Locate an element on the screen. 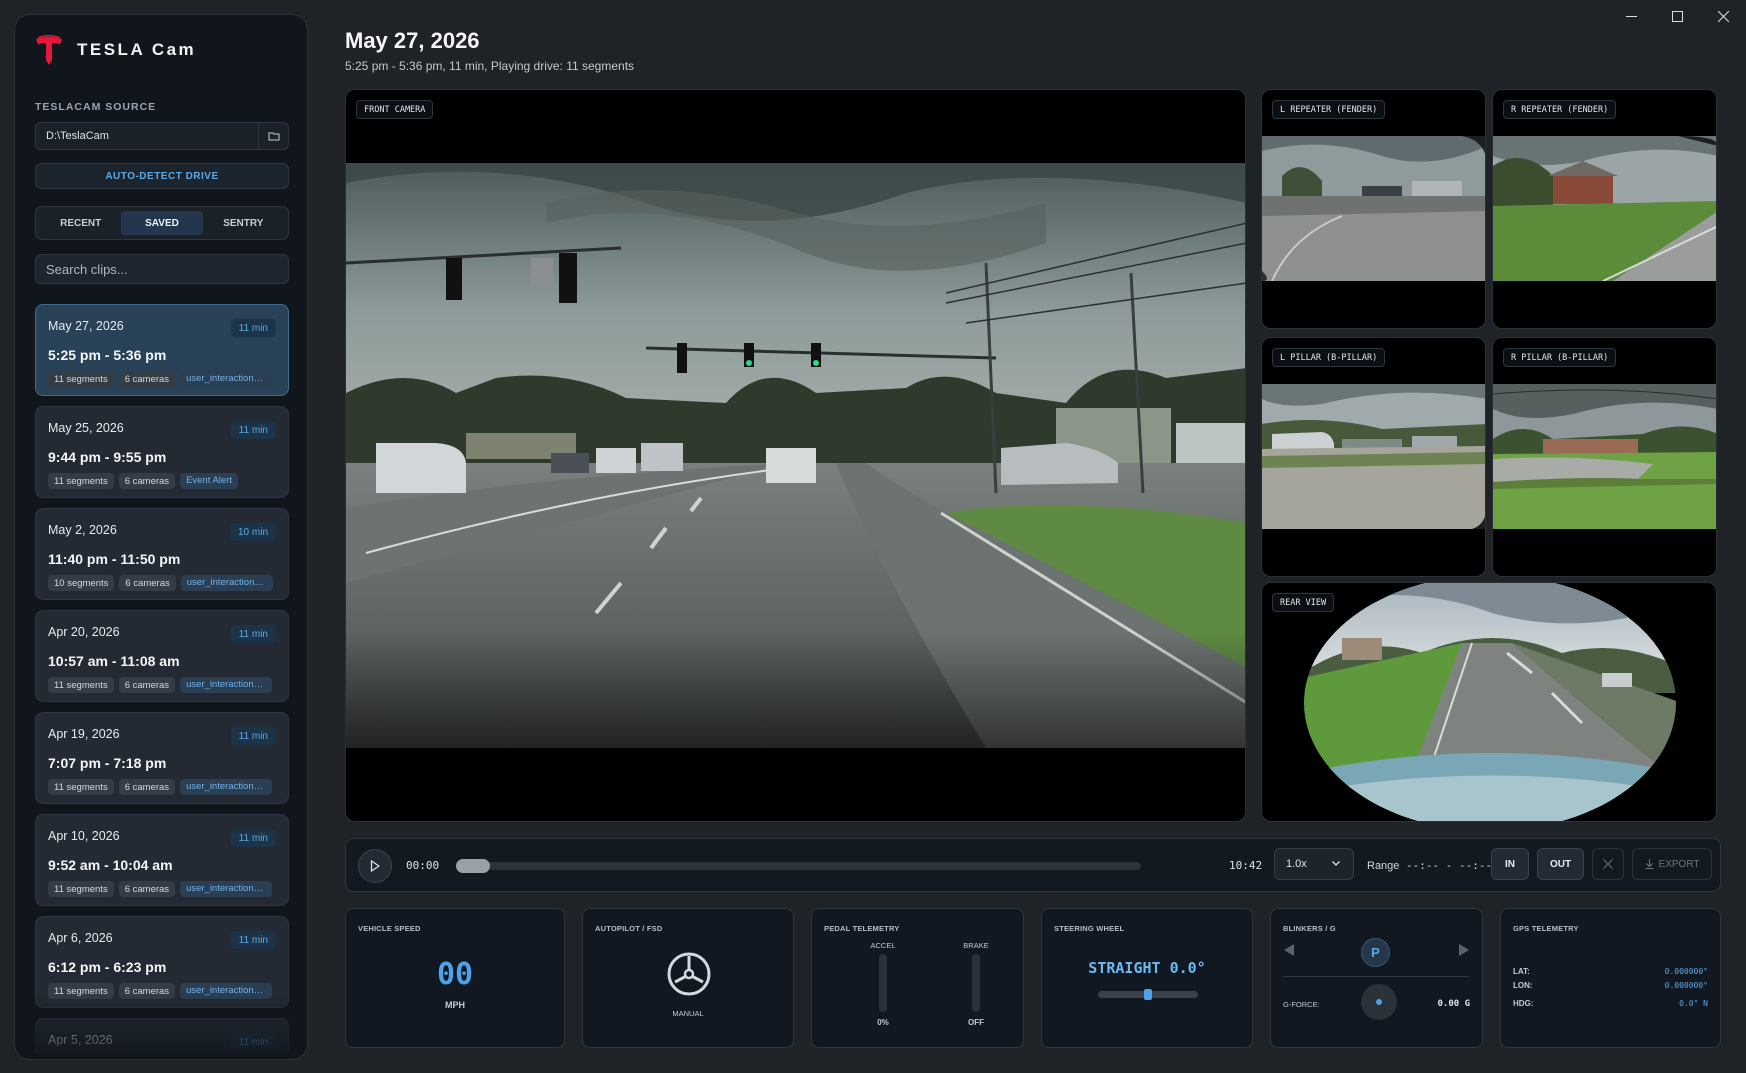 The width and height of the screenshot is (1746, 1073). tesla-logo-icon is located at coordinates (49, 50).